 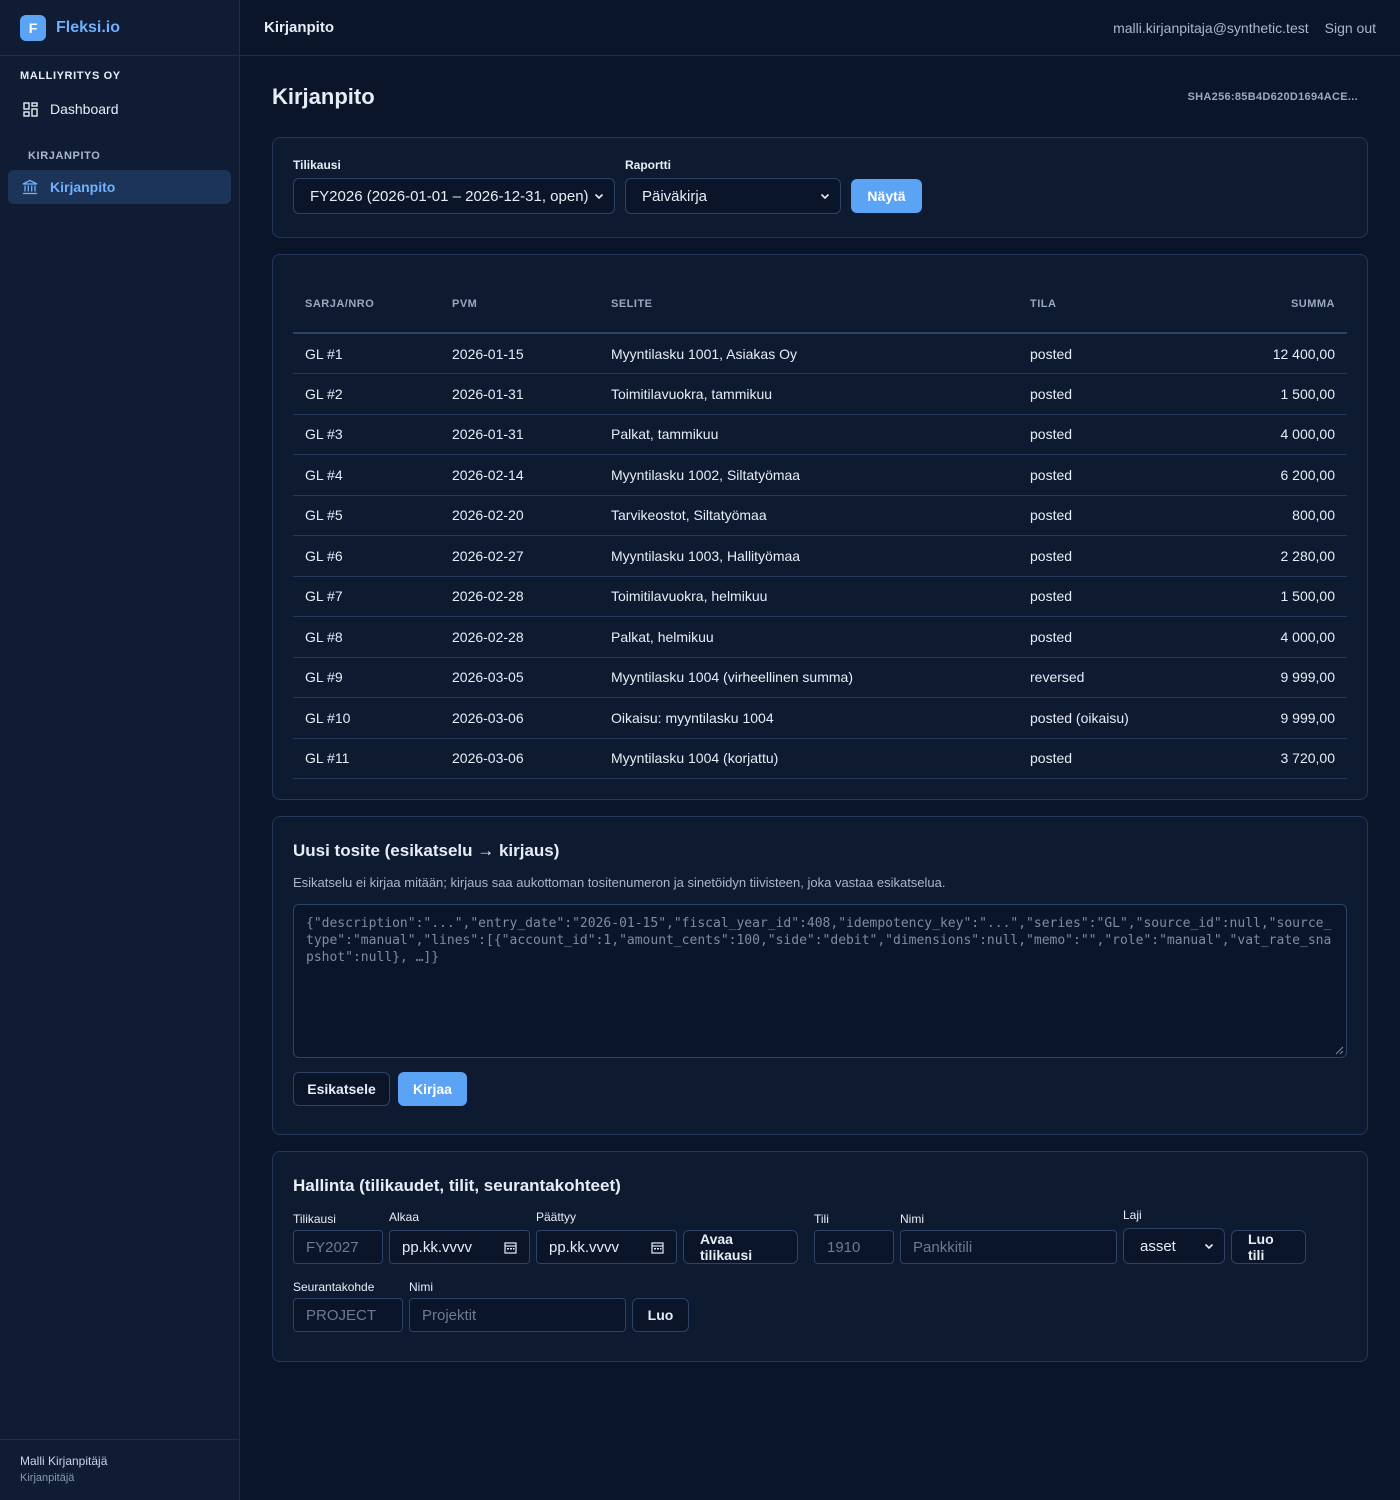 What do you see at coordinates (366, 637) in the screenshot?
I see `cell-series: GL #8` at bounding box center [366, 637].